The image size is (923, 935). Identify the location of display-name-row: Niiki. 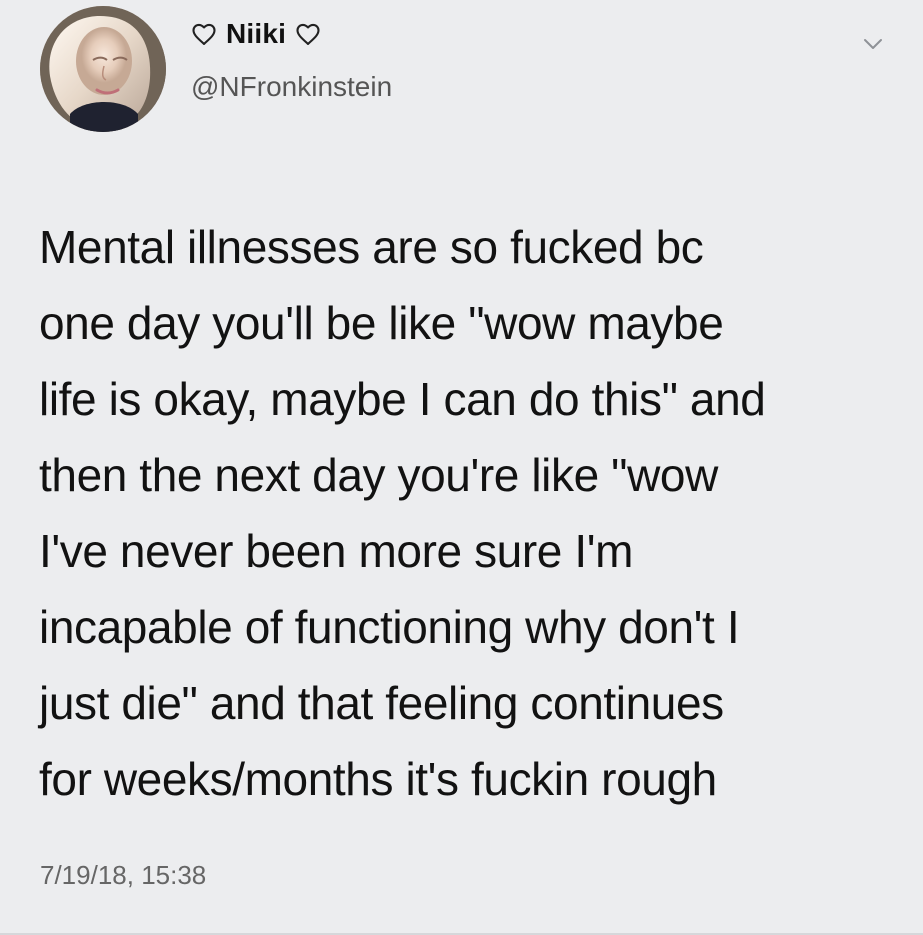
(256, 34).